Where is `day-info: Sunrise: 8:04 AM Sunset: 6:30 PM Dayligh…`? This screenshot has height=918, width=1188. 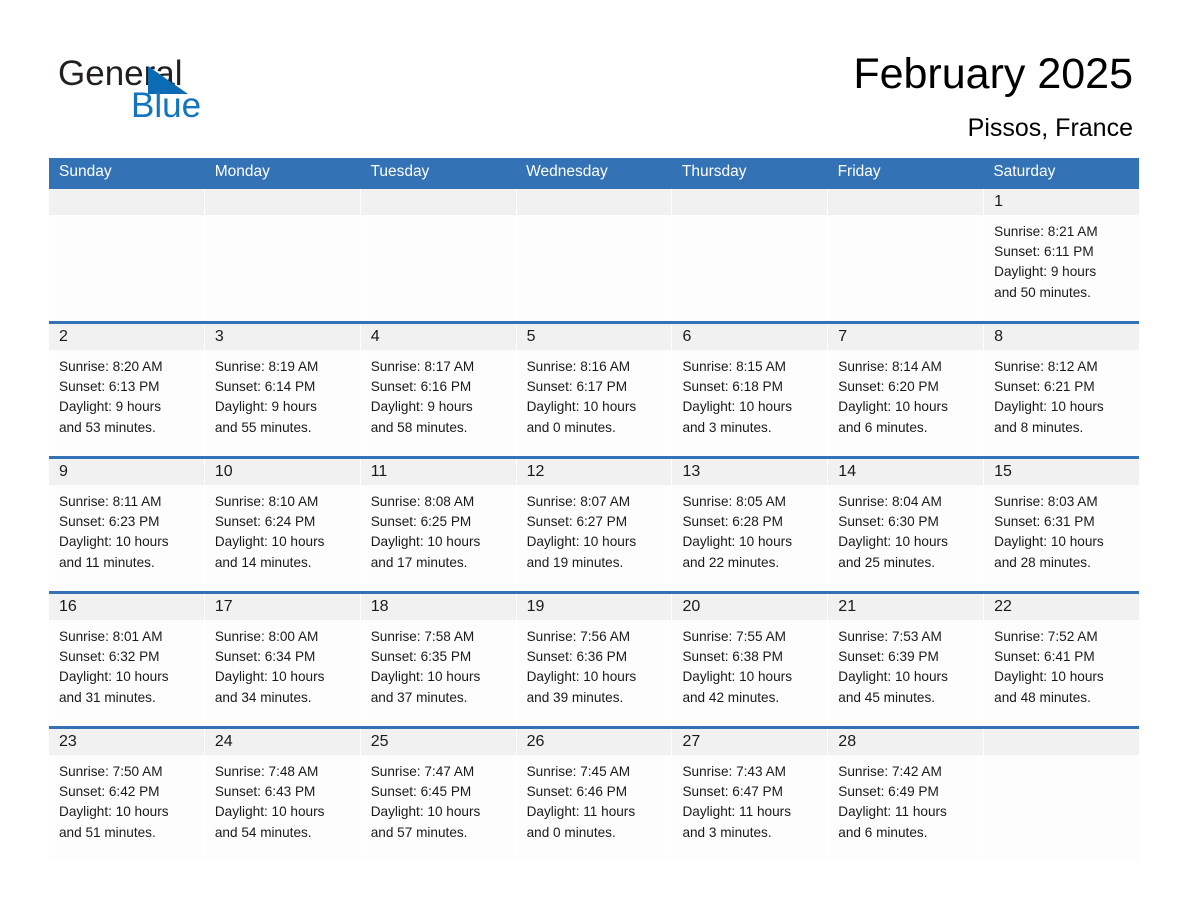 day-info: Sunrise: 8:04 AM Sunset: 6:30 PM Dayligh… is located at coordinates (905, 529).